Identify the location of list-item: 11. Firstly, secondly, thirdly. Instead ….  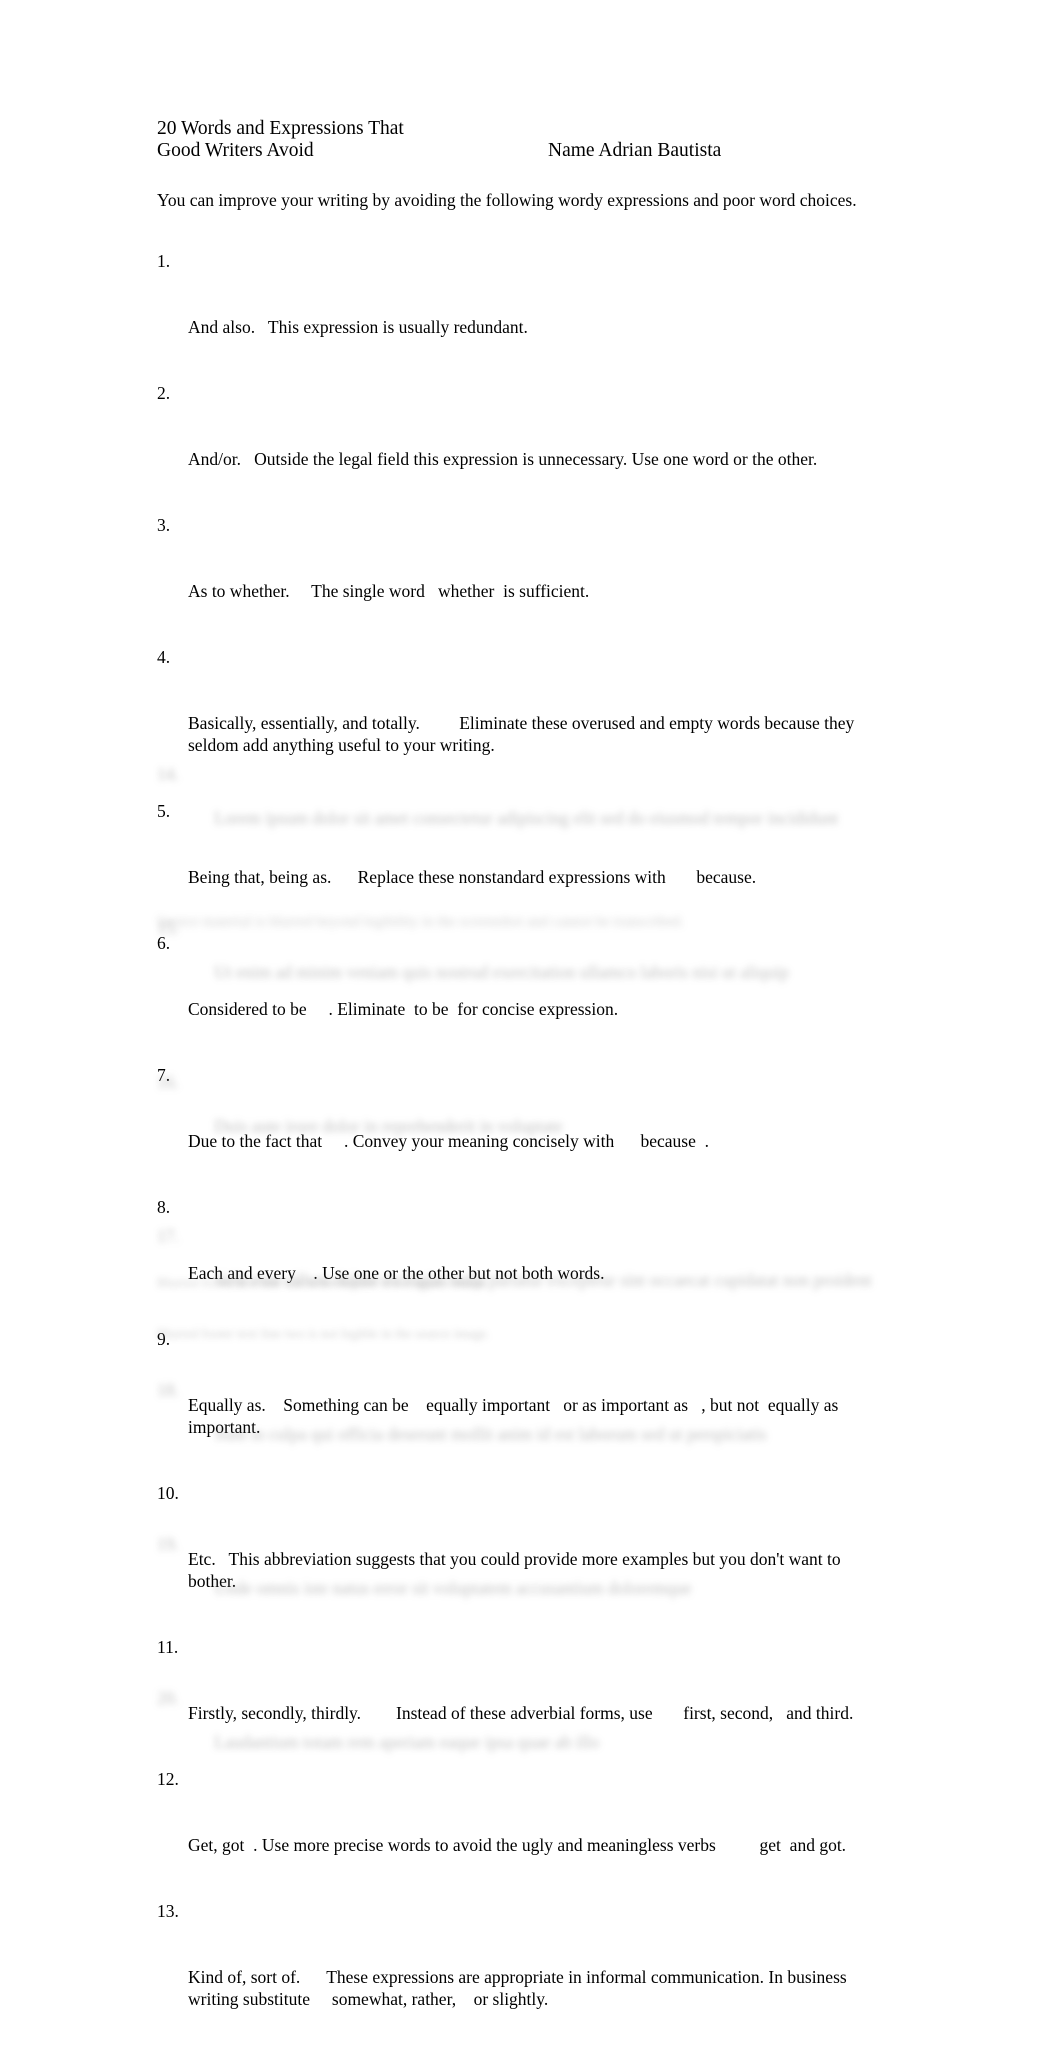
(525, 1702).